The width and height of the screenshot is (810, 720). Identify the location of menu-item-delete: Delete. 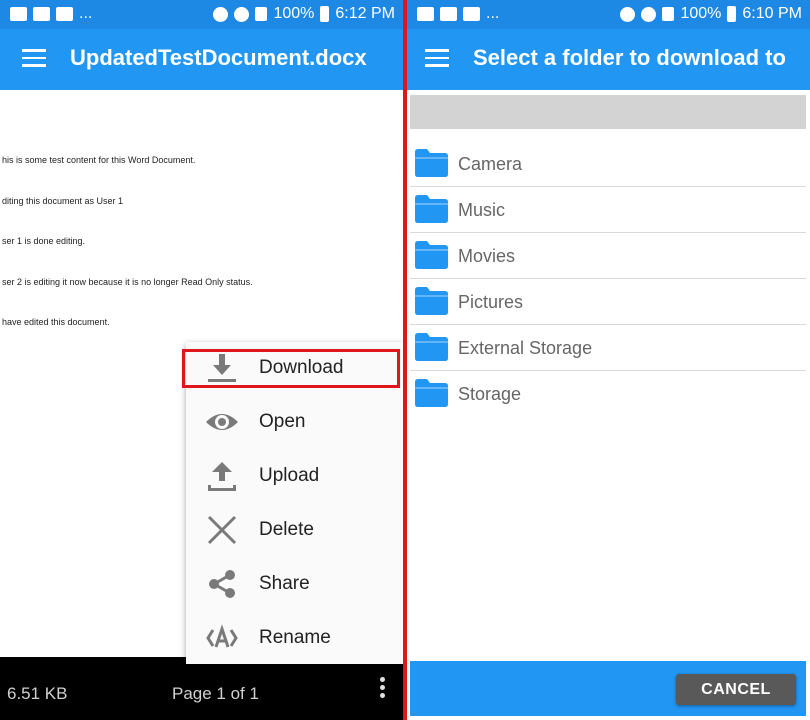
(294, 530).